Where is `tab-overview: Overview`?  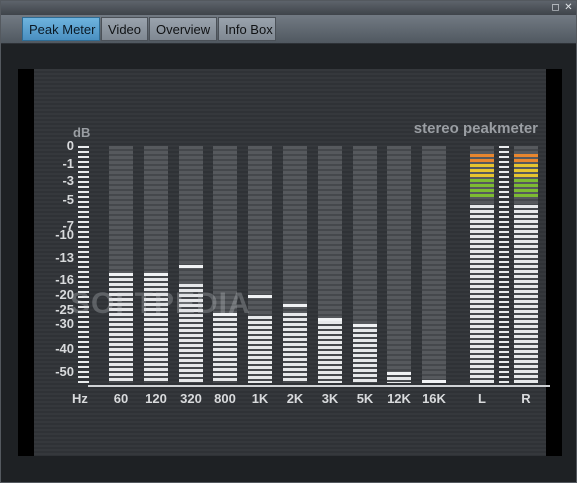
tab-overview: Overview is located at coordinates (183, 29).